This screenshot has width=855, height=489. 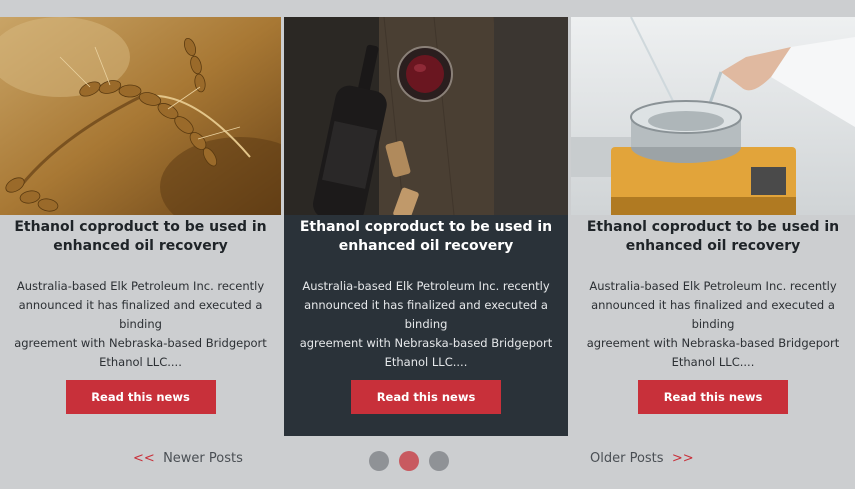 What do you see at coordinates (203, 458) in the screenshot?
I see `newer-posts-label: Newer Posts` at bounding box center [203, 458].